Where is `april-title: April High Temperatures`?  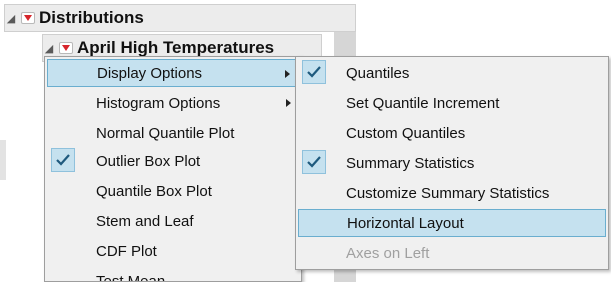 april-title: April High Temperatures is located at coordinates (176, 47).